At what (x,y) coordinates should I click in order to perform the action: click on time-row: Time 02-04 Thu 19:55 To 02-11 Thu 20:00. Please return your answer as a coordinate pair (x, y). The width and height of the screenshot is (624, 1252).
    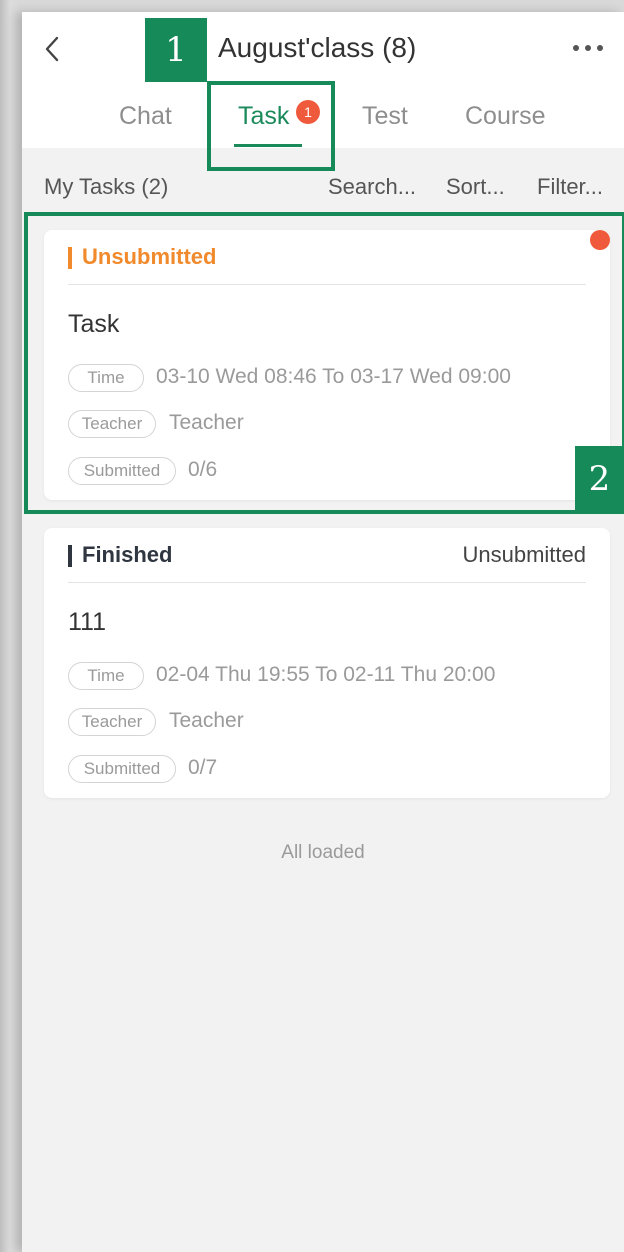
    Looking at the image, I should click on (333, 677).